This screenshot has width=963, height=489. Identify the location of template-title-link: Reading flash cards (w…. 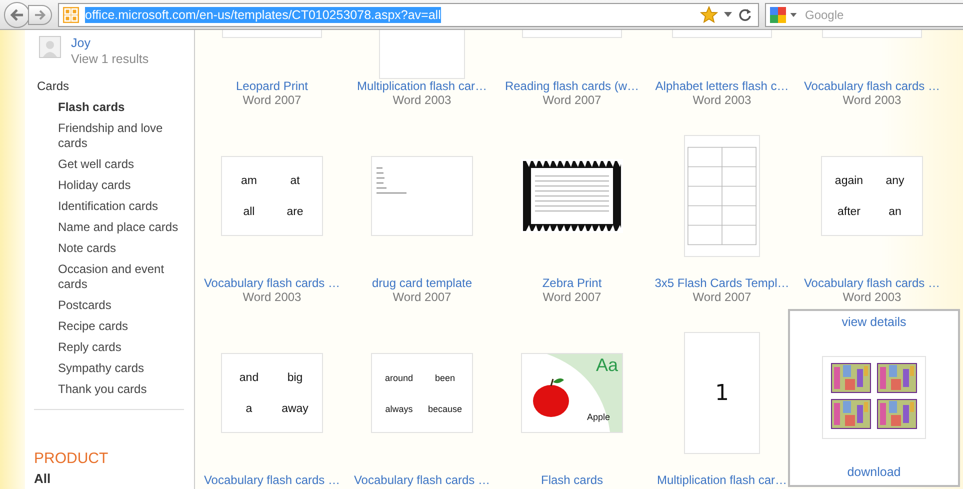
(572, 86).